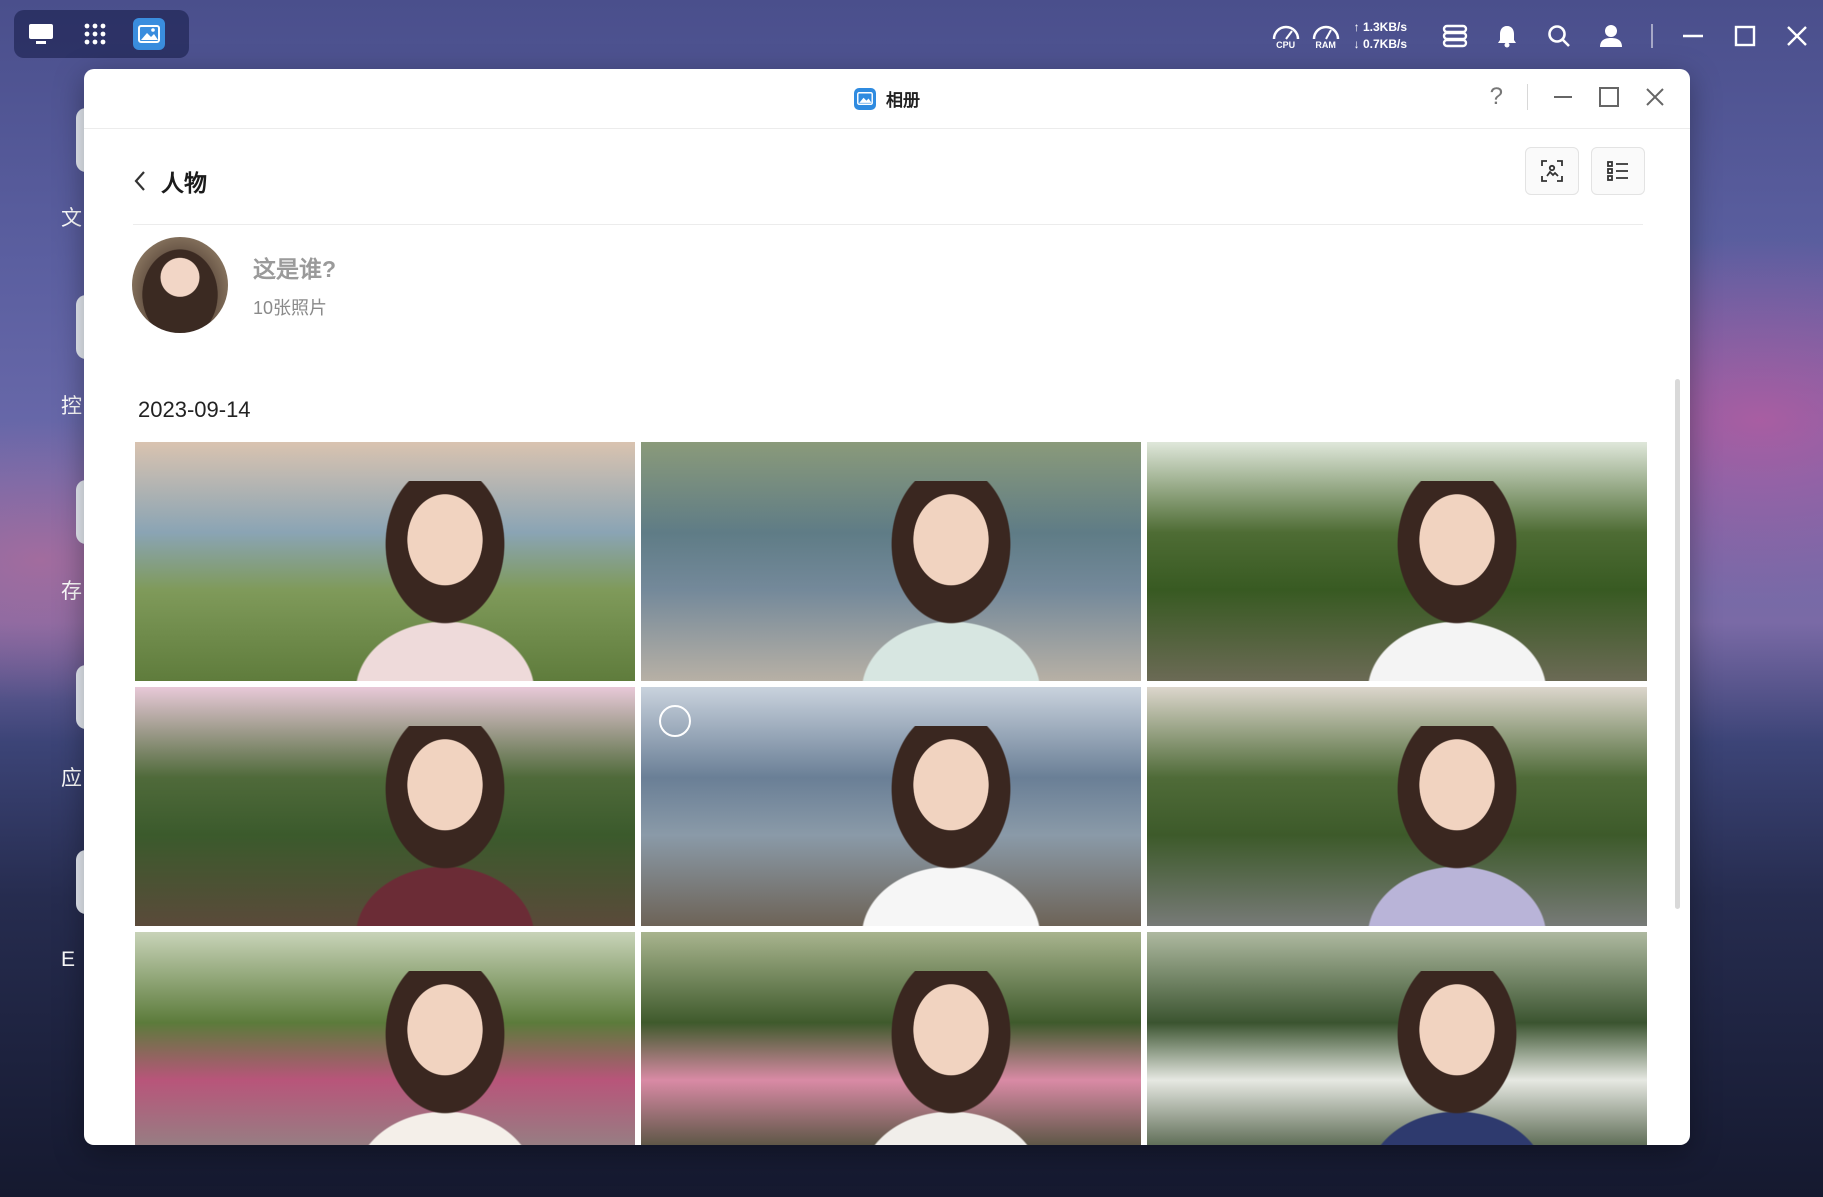  I want to click on show-desktop-button, so click(41, 34).